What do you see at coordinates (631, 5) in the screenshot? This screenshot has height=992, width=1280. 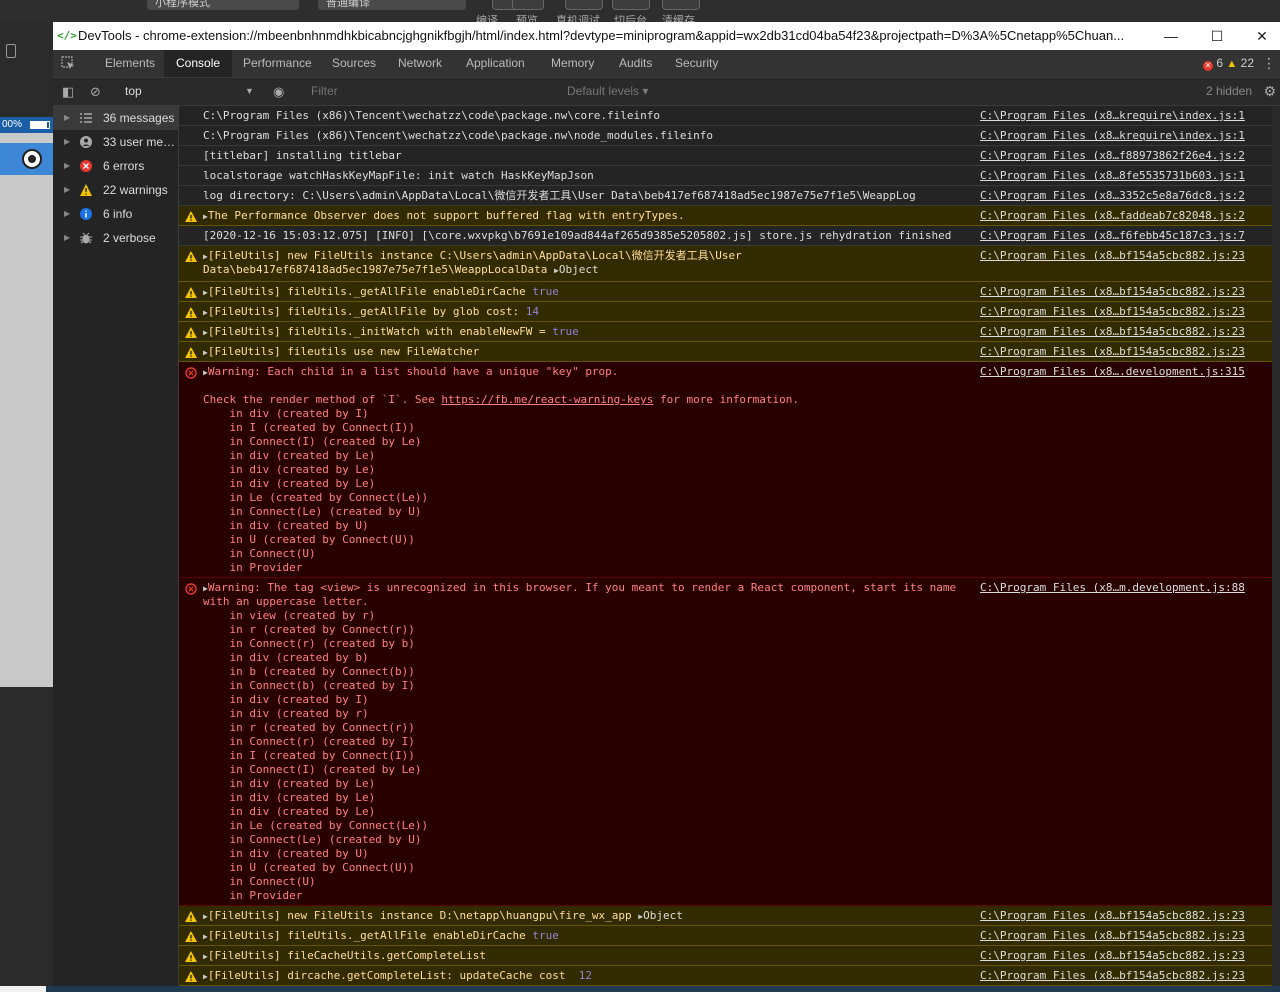 I see `background-button` at bounding box center [631, 5].